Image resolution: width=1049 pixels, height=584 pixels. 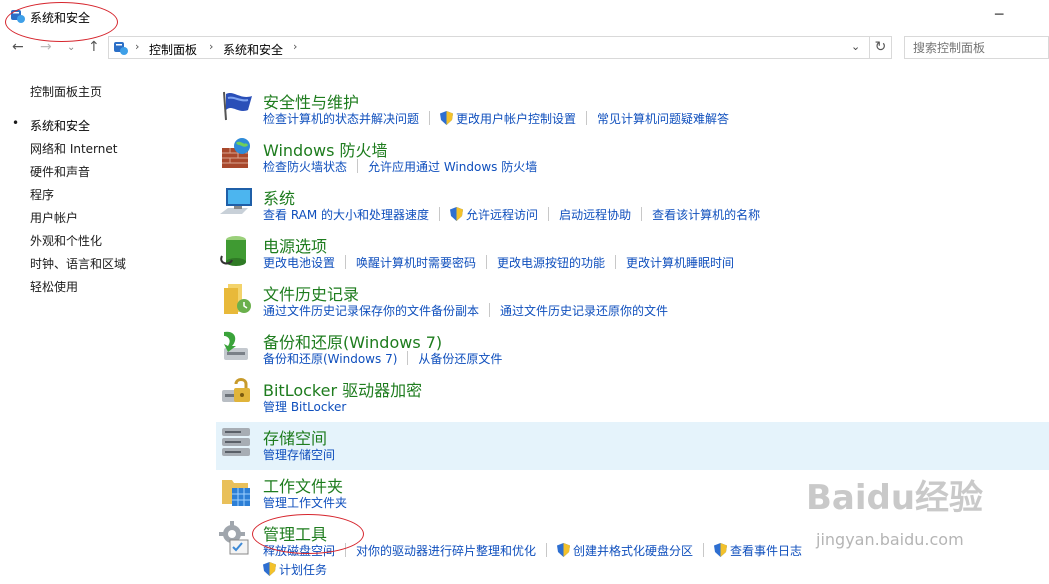 I want to click on category-links: 检查防火墙状态 允许应用通过 Windows 防火墙, so click(x=400, y=166).